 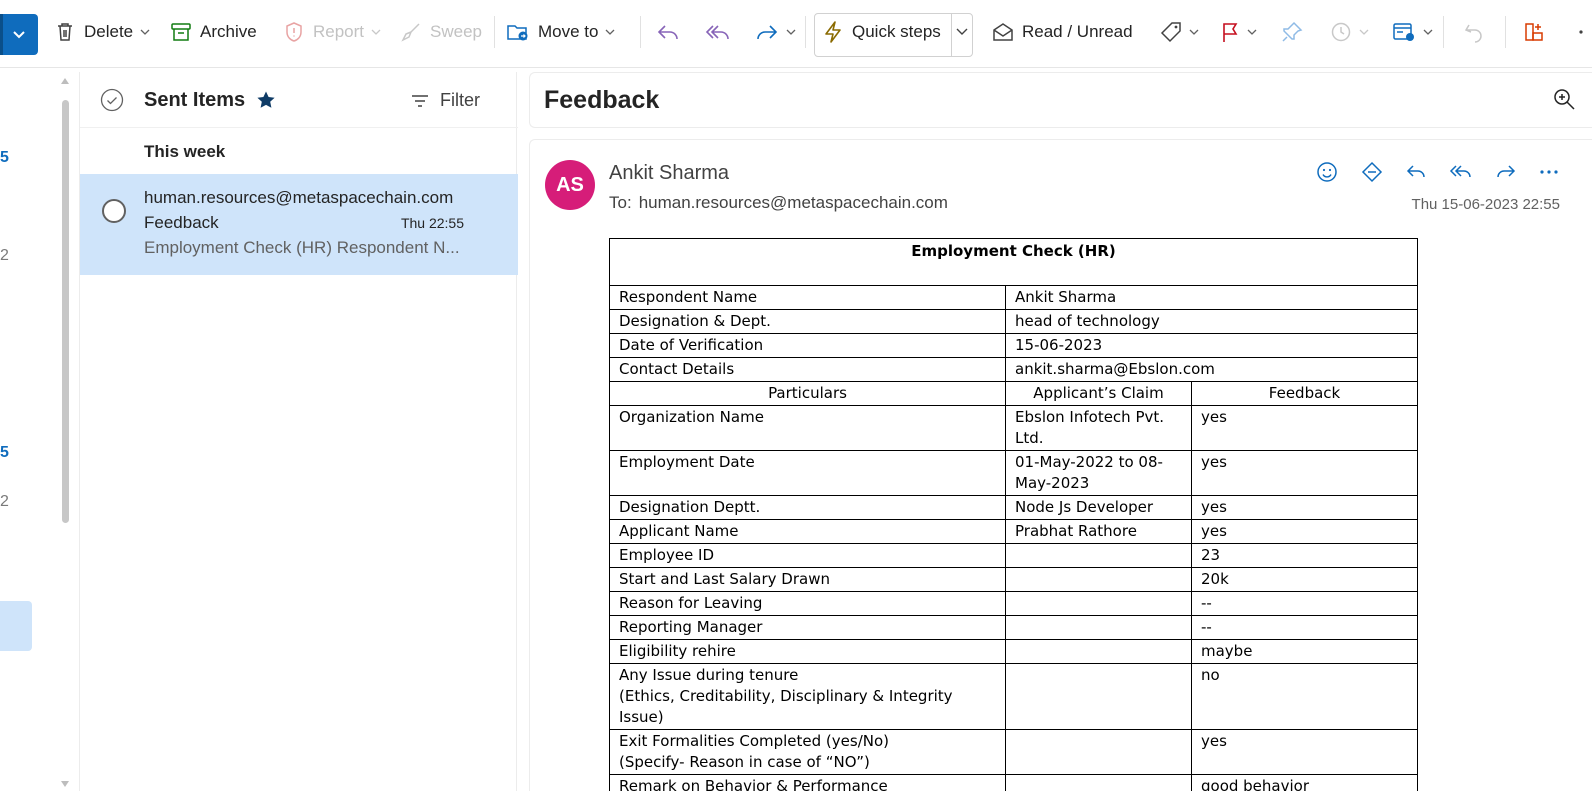 I want to click on quick-steps-button: Quick steps, so click(x=881, y=32).